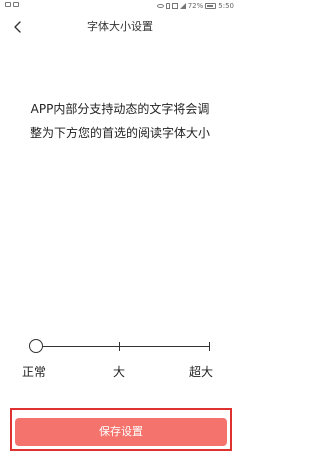  What do you see at coordinates (120, 121) in the screenshot?
I see `description-text: APP内部分支持动态的文字将会调 整为下方您的首选的阅读字体大小` at bounding box center [120, 121].